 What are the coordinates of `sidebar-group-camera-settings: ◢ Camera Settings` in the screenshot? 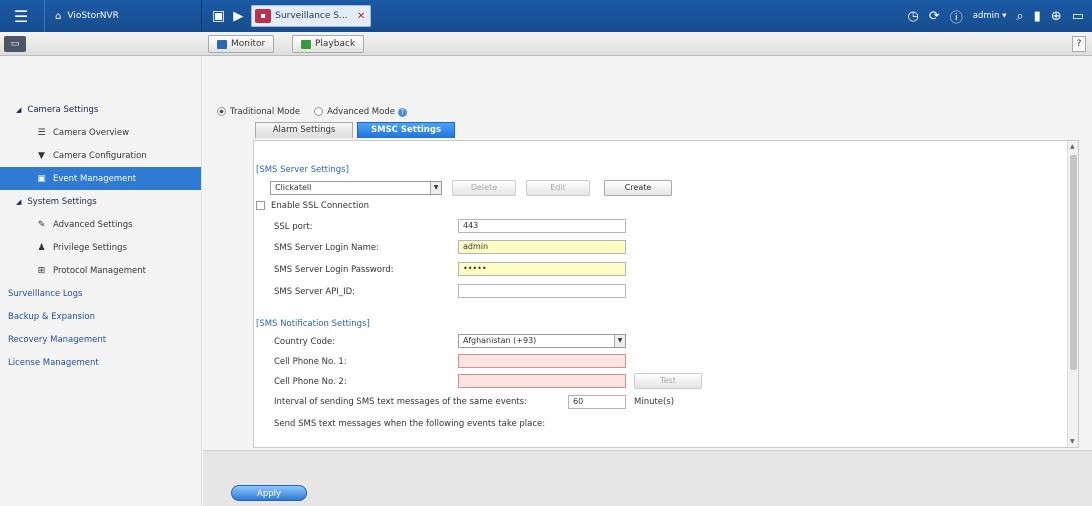 It's located at (100, 109).